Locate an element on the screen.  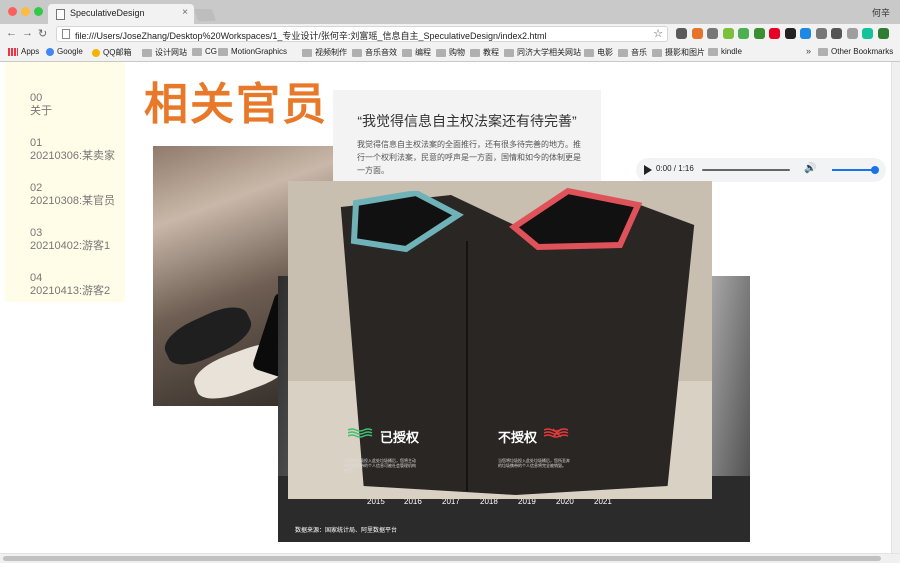
shield-icon is located at coordinates (852, 33).